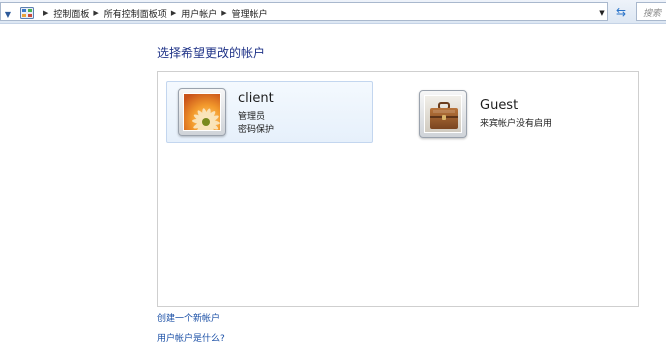  What do you see at coordinates (8, 14) in the screenshot?
I see `recent-pages-dropdown-icon: ▼` at bounding box center [8, 14].